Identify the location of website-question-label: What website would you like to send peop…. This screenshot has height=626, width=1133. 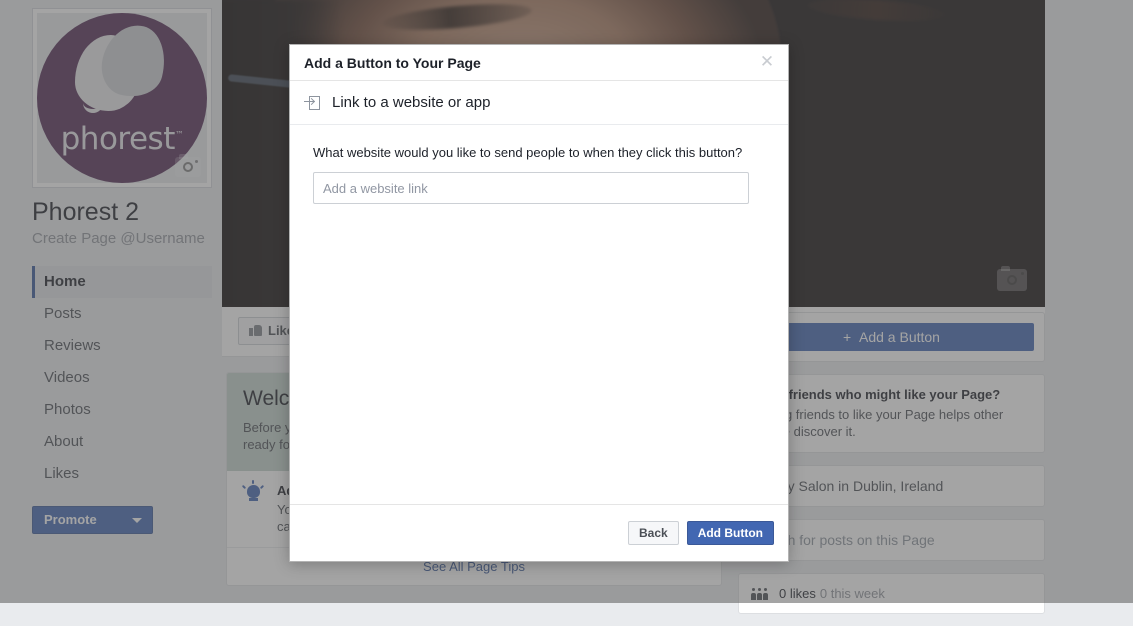
(528, 152).